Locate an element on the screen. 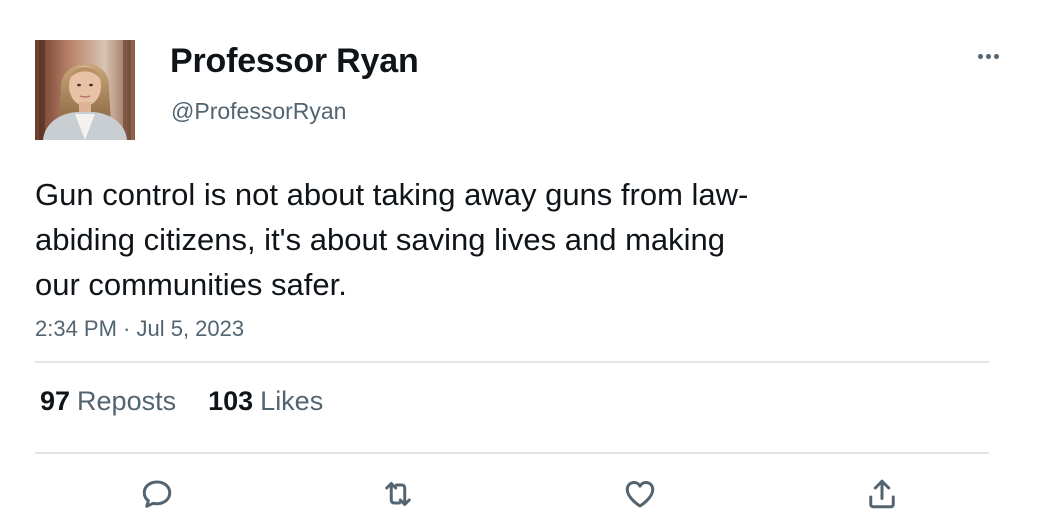  author-handle: @ProfessorRyan is located at coordinates (258, 111).